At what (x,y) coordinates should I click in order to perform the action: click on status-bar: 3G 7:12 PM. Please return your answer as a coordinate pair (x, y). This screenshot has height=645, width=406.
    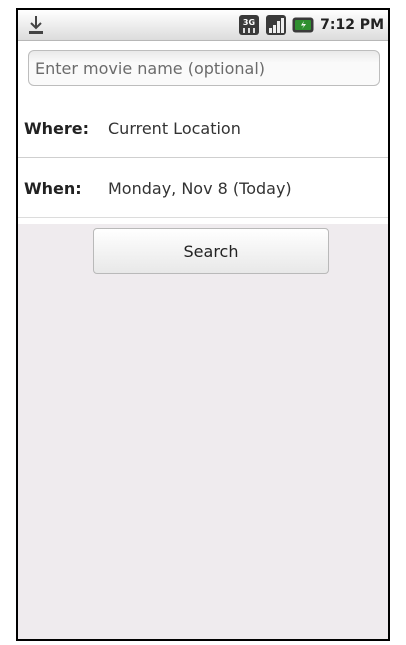
    Looking at the image, I should click on (203, 25).